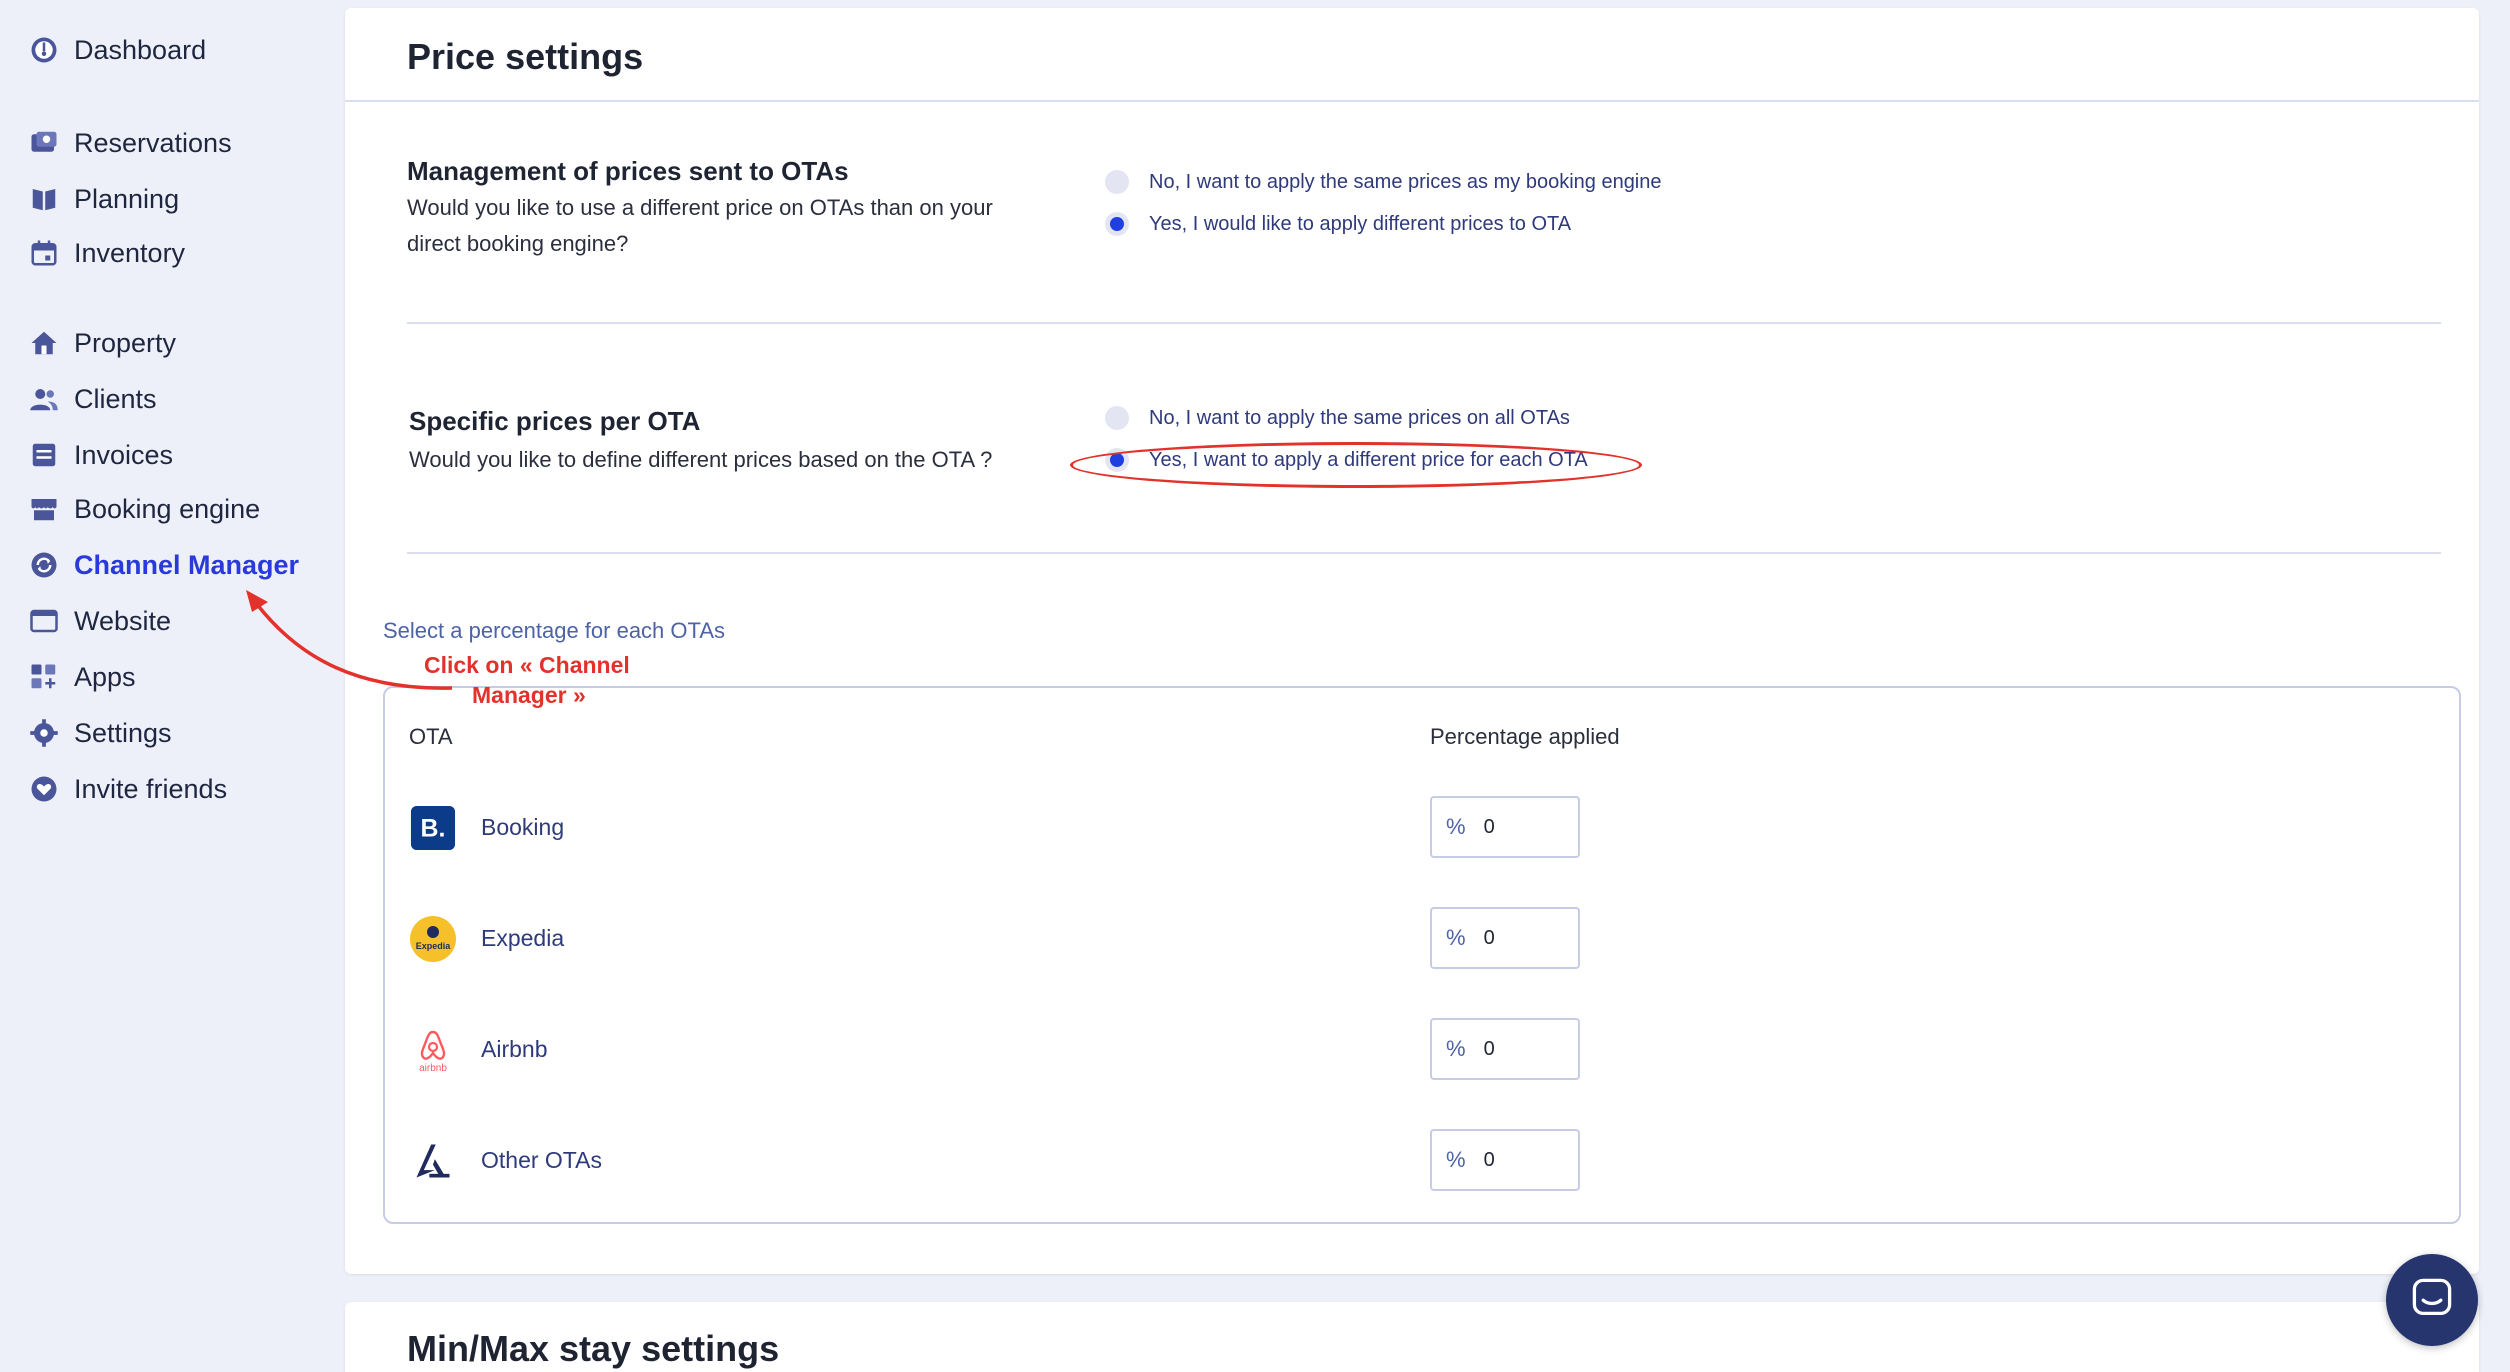 This screenshot has width=2510, height=1372. What do you see at coordinates (2497, 686) in the screenshot?
I see `page-scrollbar` at bounding box center [2497, 686].